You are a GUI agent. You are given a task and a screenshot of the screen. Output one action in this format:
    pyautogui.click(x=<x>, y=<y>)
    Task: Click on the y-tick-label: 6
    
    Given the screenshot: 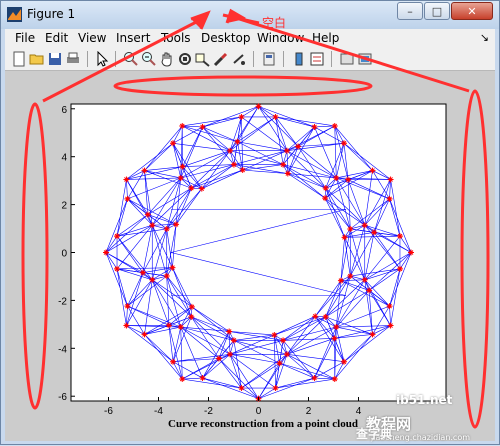 What is the action you would take?
    pyautogui.click(x=64, y=110)
    